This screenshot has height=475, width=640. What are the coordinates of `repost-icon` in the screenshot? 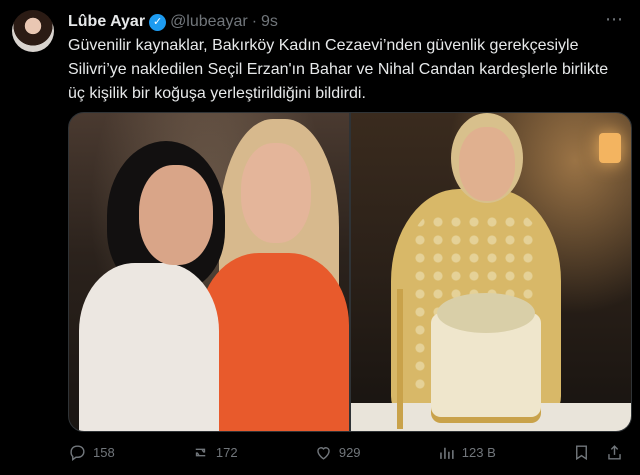 It's located at (200, 452).